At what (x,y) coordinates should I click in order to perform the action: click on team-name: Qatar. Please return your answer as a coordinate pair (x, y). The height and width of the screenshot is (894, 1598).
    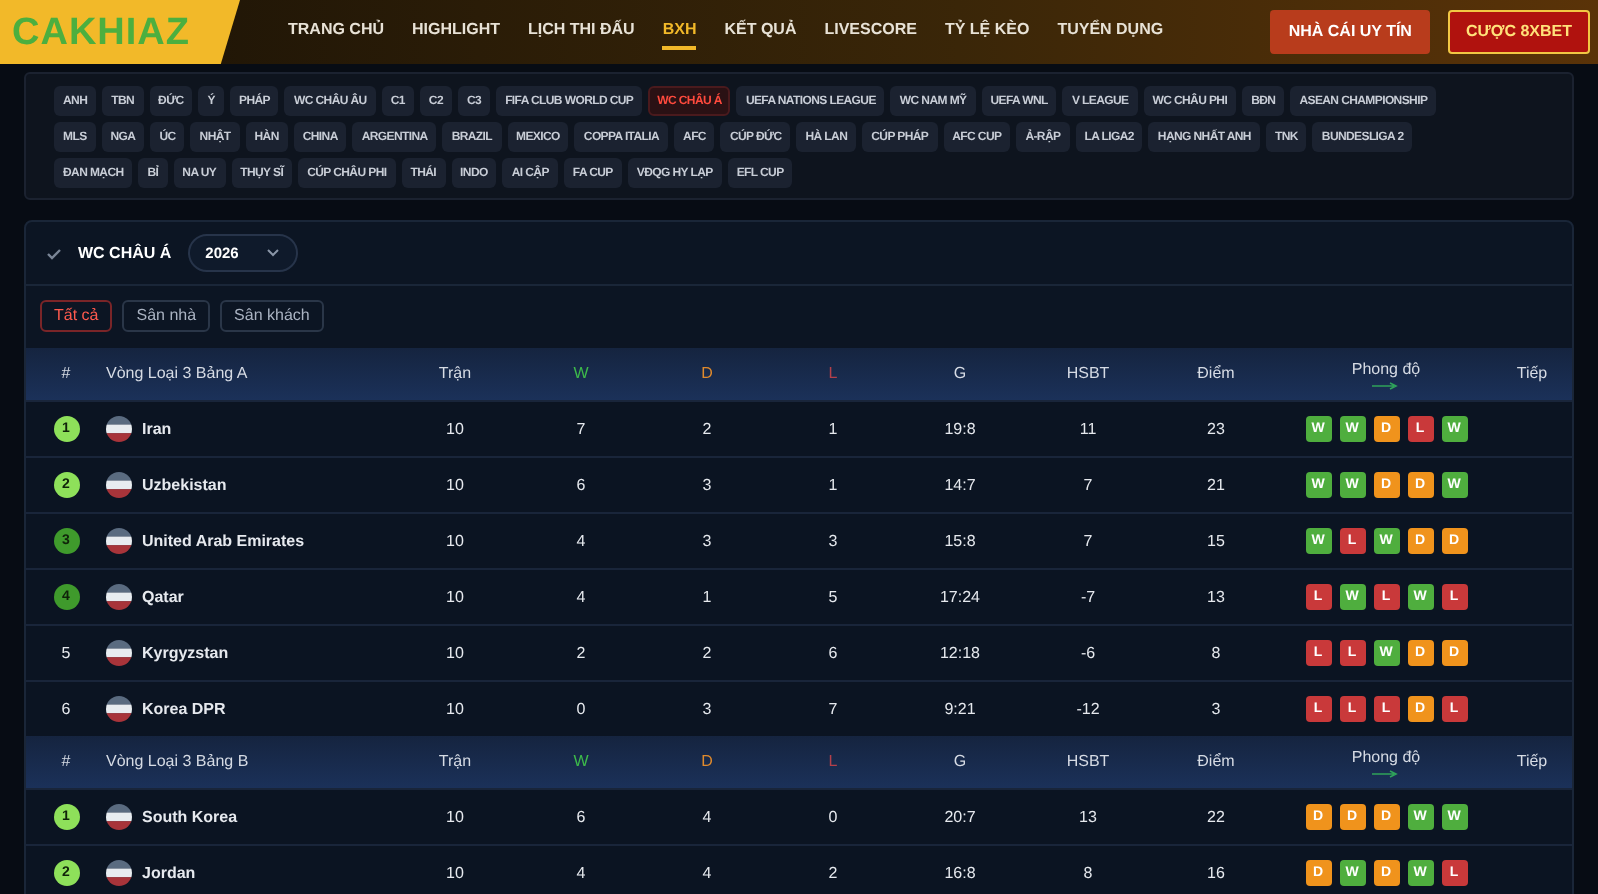
    Looking at the image, I should click on (163, 597).